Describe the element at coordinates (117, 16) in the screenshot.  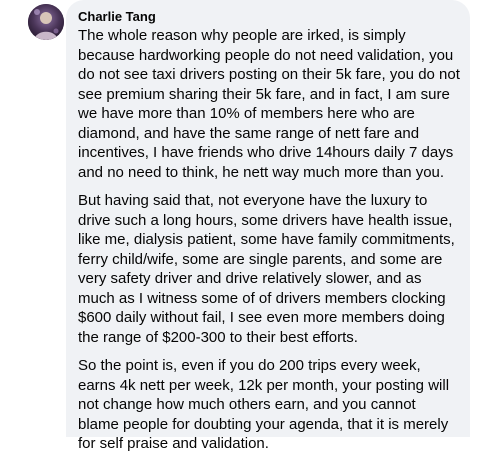
I see `author-name: Charlie Tang` at that location.